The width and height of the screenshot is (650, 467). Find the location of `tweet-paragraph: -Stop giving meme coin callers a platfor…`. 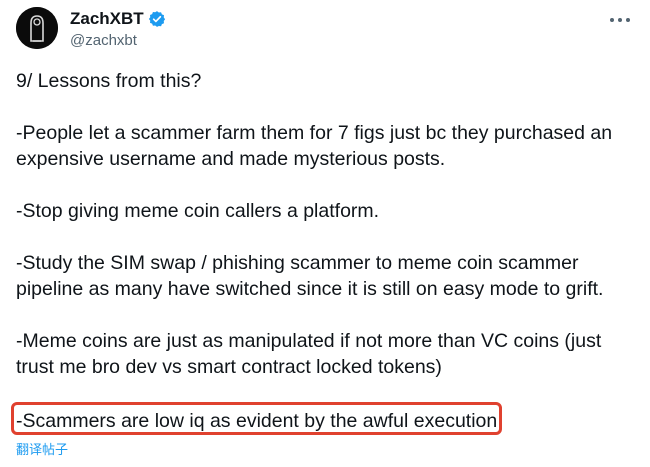

tweet-paragraph: -Stop giving meme coin callers a platfor… is located at coordinates (198, 211).